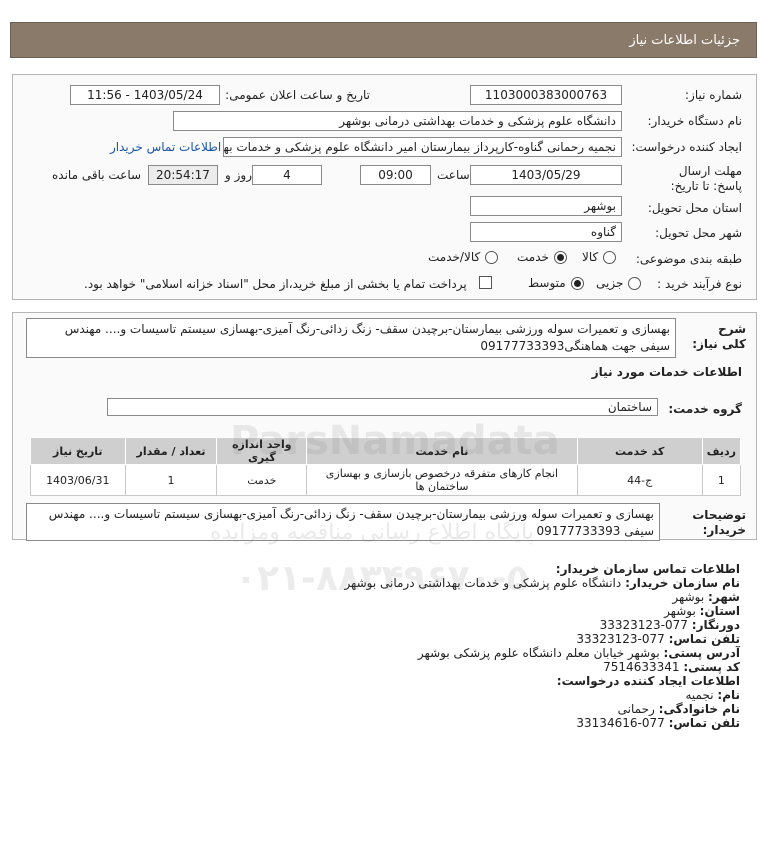  I want to click on category-goods-service-radio, so click(492, 257).